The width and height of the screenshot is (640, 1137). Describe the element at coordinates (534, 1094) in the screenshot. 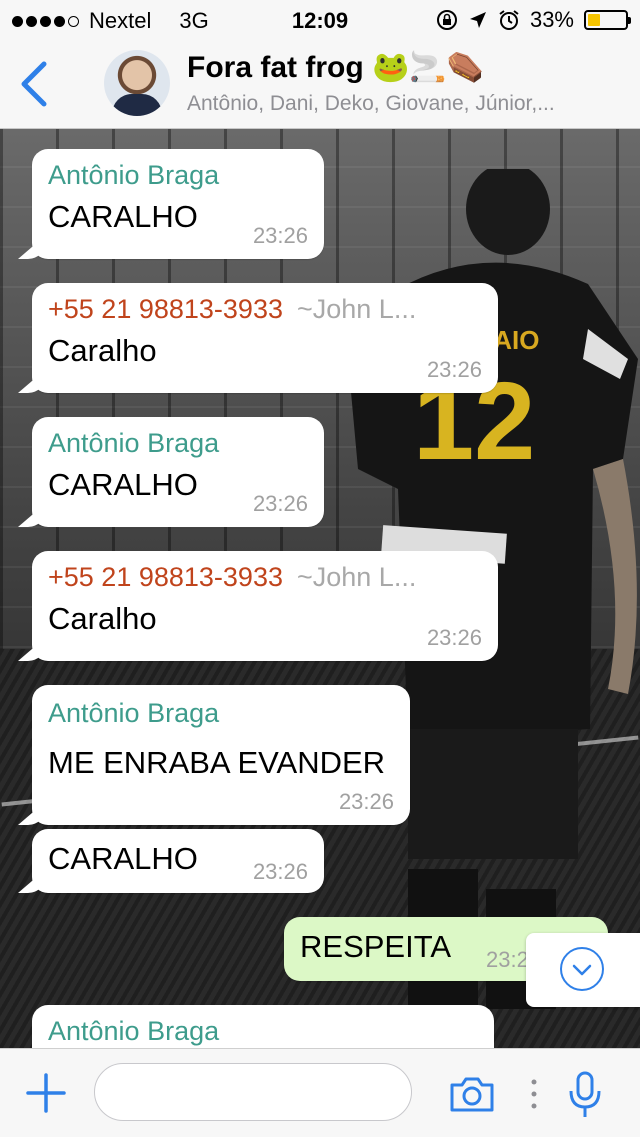

I see `more-options-icon` at that location.